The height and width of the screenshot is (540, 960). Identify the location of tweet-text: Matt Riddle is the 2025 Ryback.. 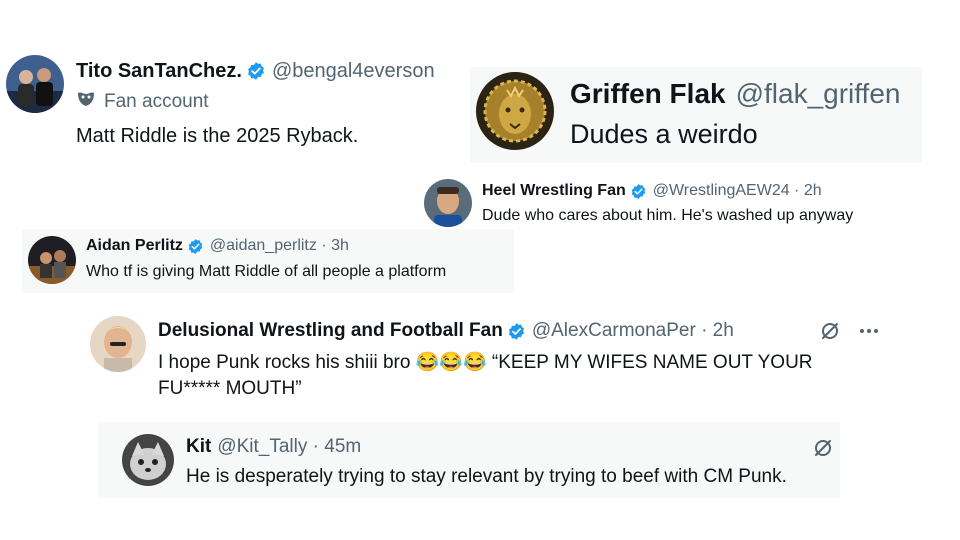
(217, 136).